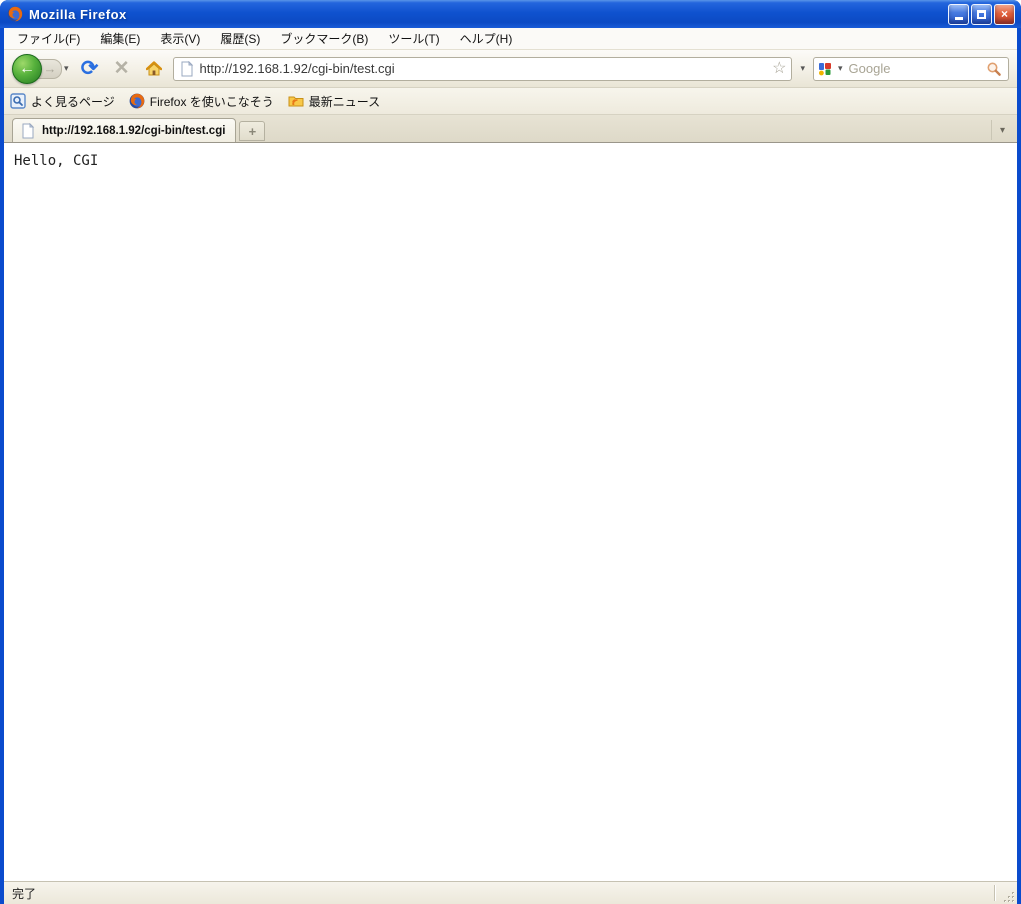  I want to click on menu-bookmarks: ブックマーク(B), so click(324, 38).